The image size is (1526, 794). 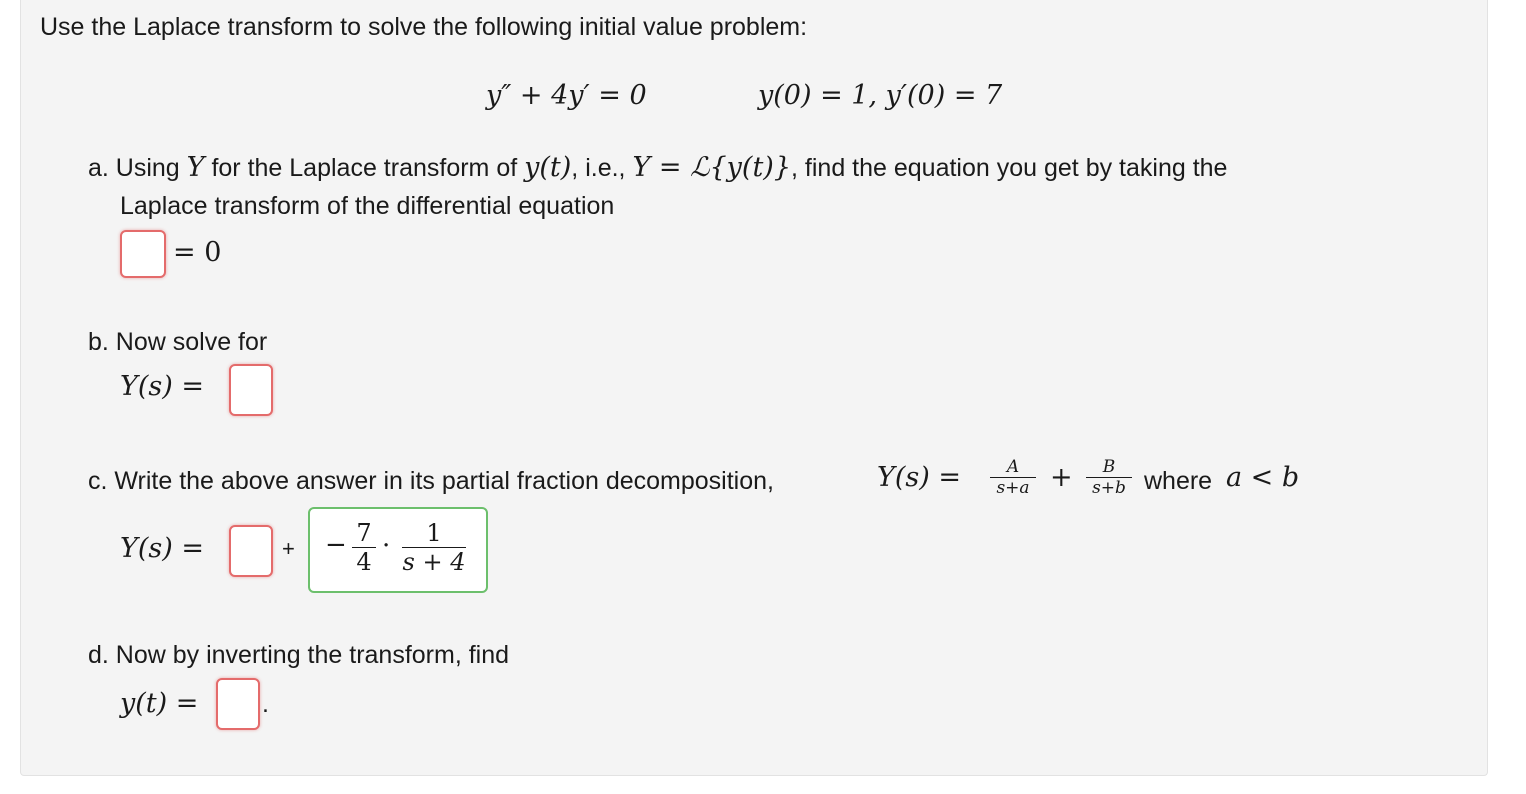 I want to click on answer-minus: −, so click(x=336, y=545).